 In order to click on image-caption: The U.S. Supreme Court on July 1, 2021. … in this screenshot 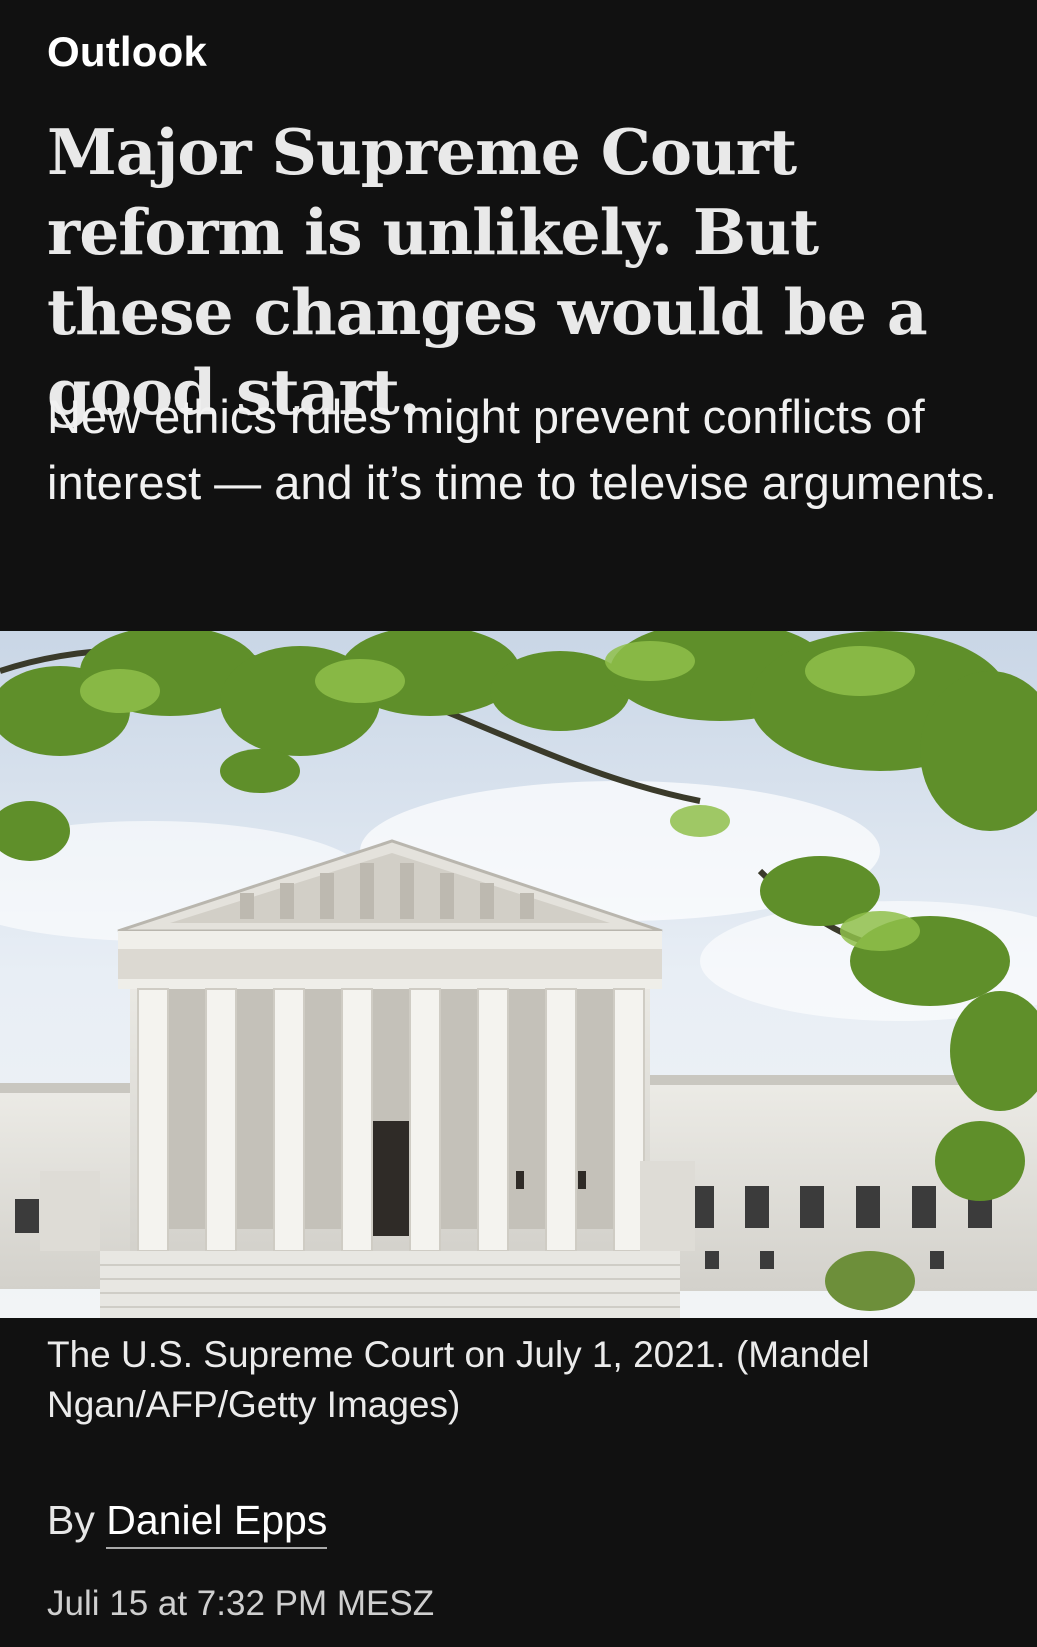, I will do `click(458, 1379)`.